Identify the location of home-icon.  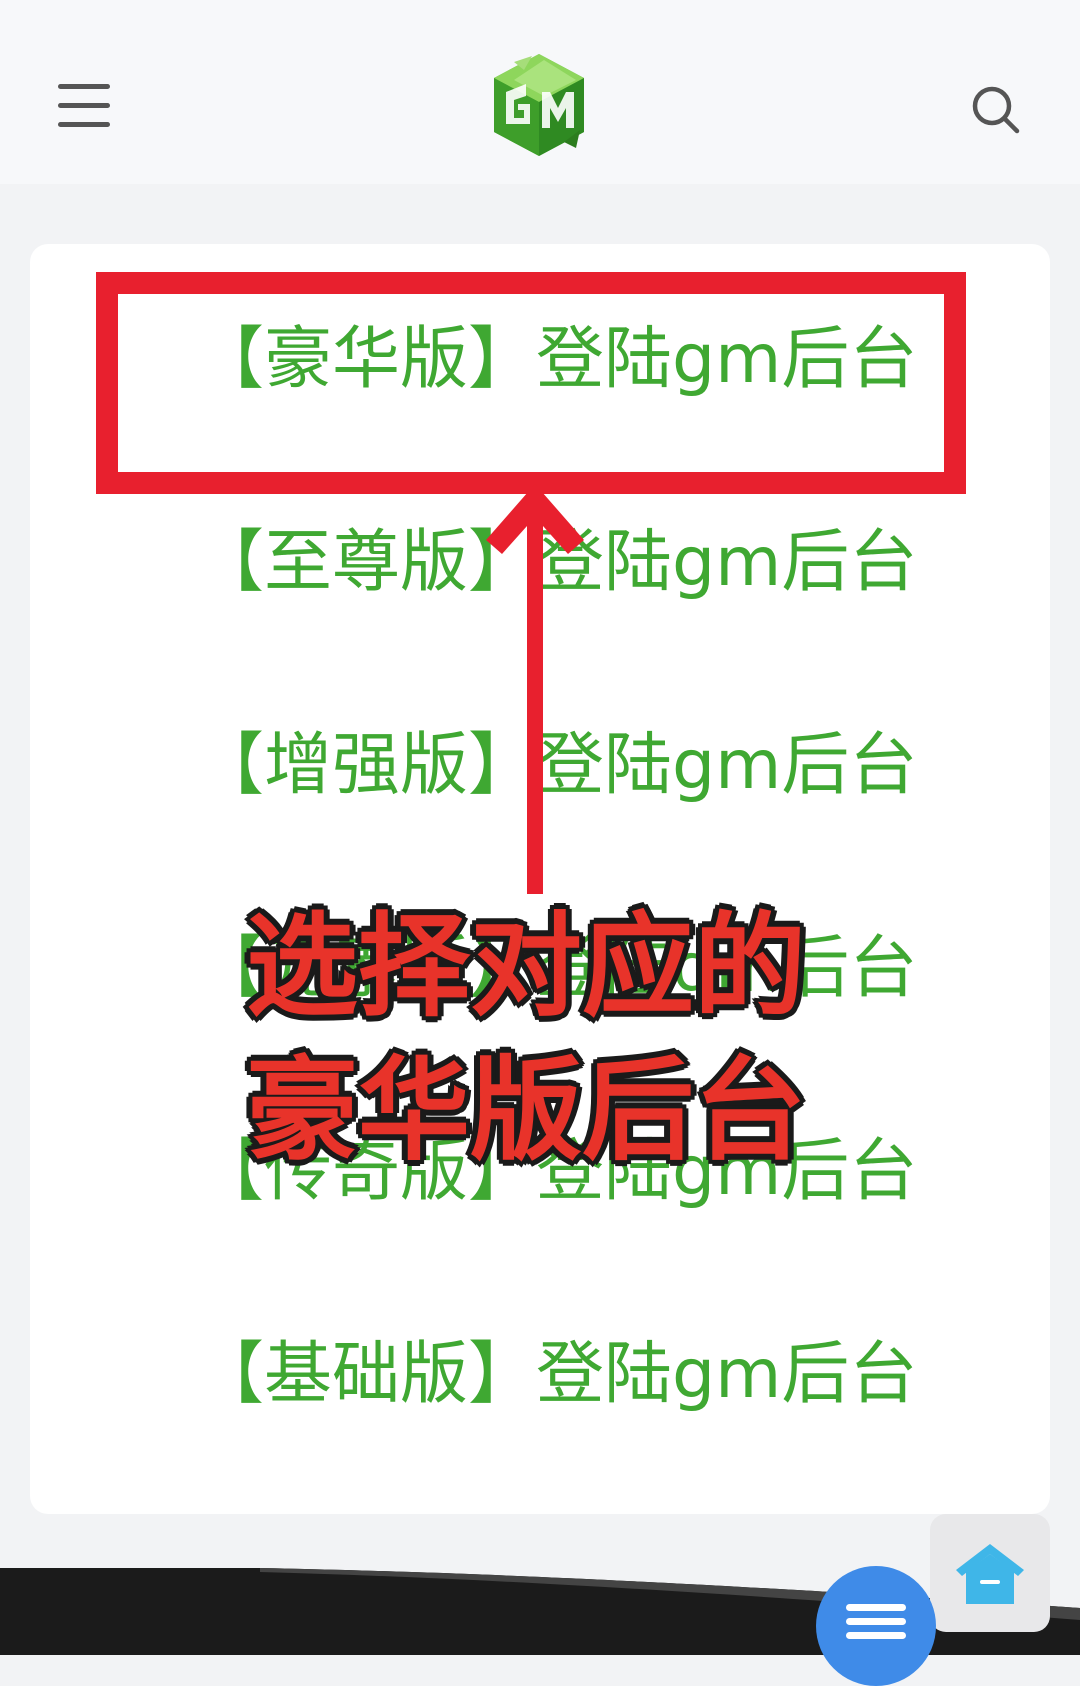
(990, 1574).